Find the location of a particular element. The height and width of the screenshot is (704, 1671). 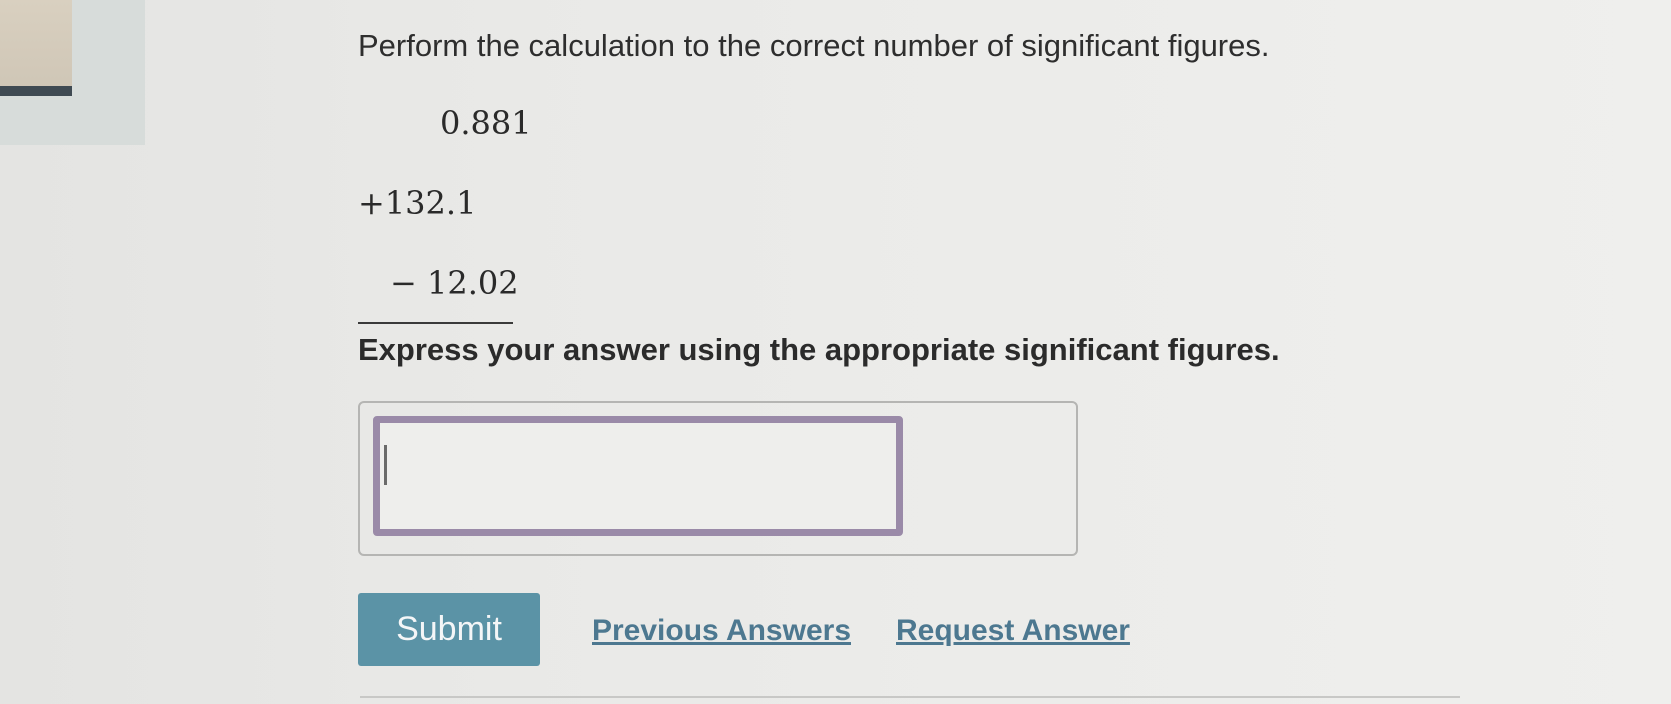

answer-frame is located at coordinates (718, 478).